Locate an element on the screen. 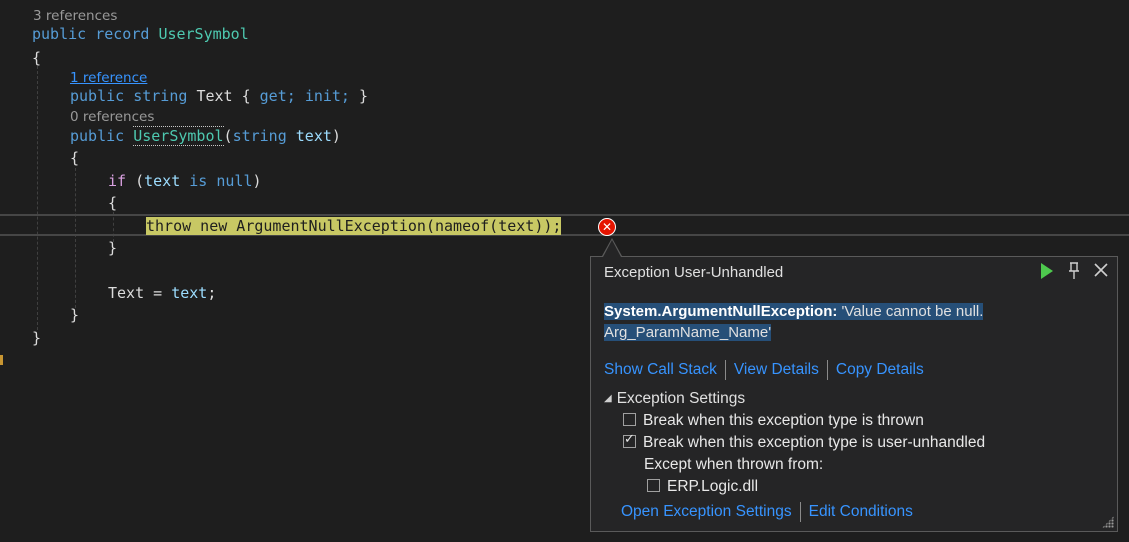  punctuation: { is located at coordinates (246, 96).